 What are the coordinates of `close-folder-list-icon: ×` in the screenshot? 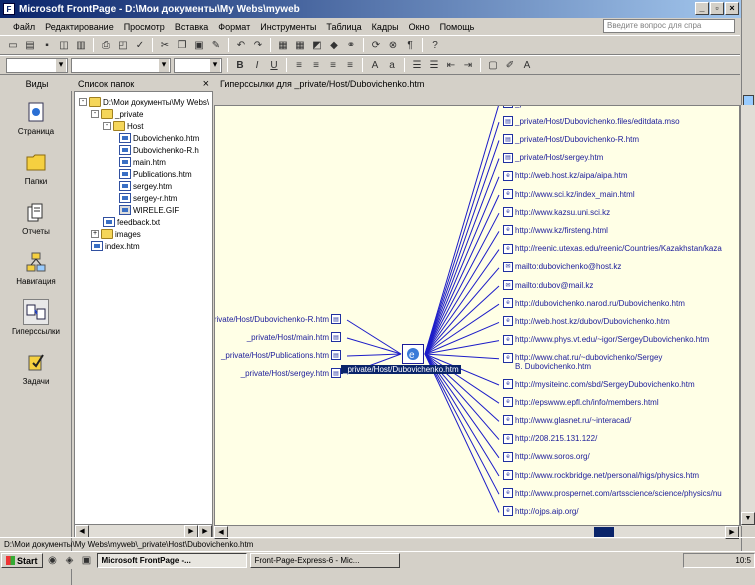 It's located at (206, 84).